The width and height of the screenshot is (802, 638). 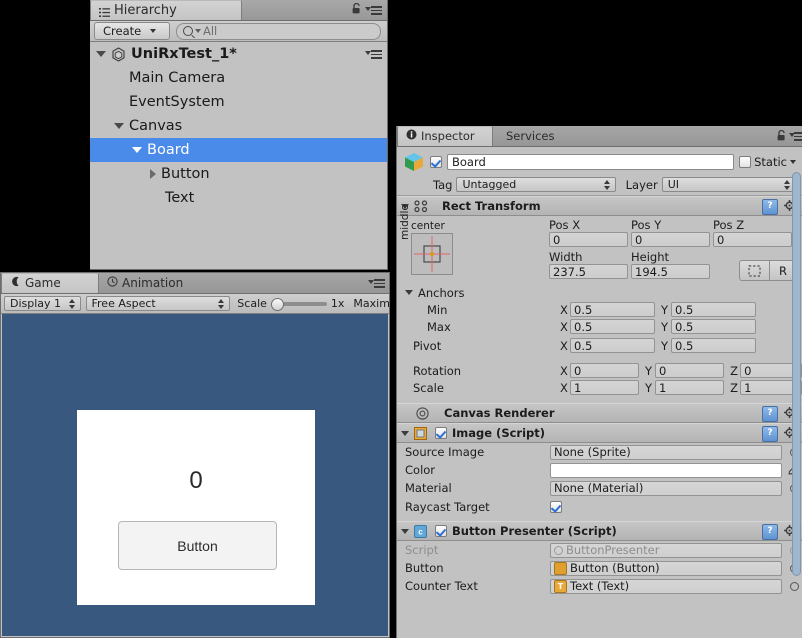 What do you see at coordinates (238, 54) in the screenshot?
I see `hierarchy-item-unirxtest-1-: UniRxTest_1*` at bounding box center [238, 54].